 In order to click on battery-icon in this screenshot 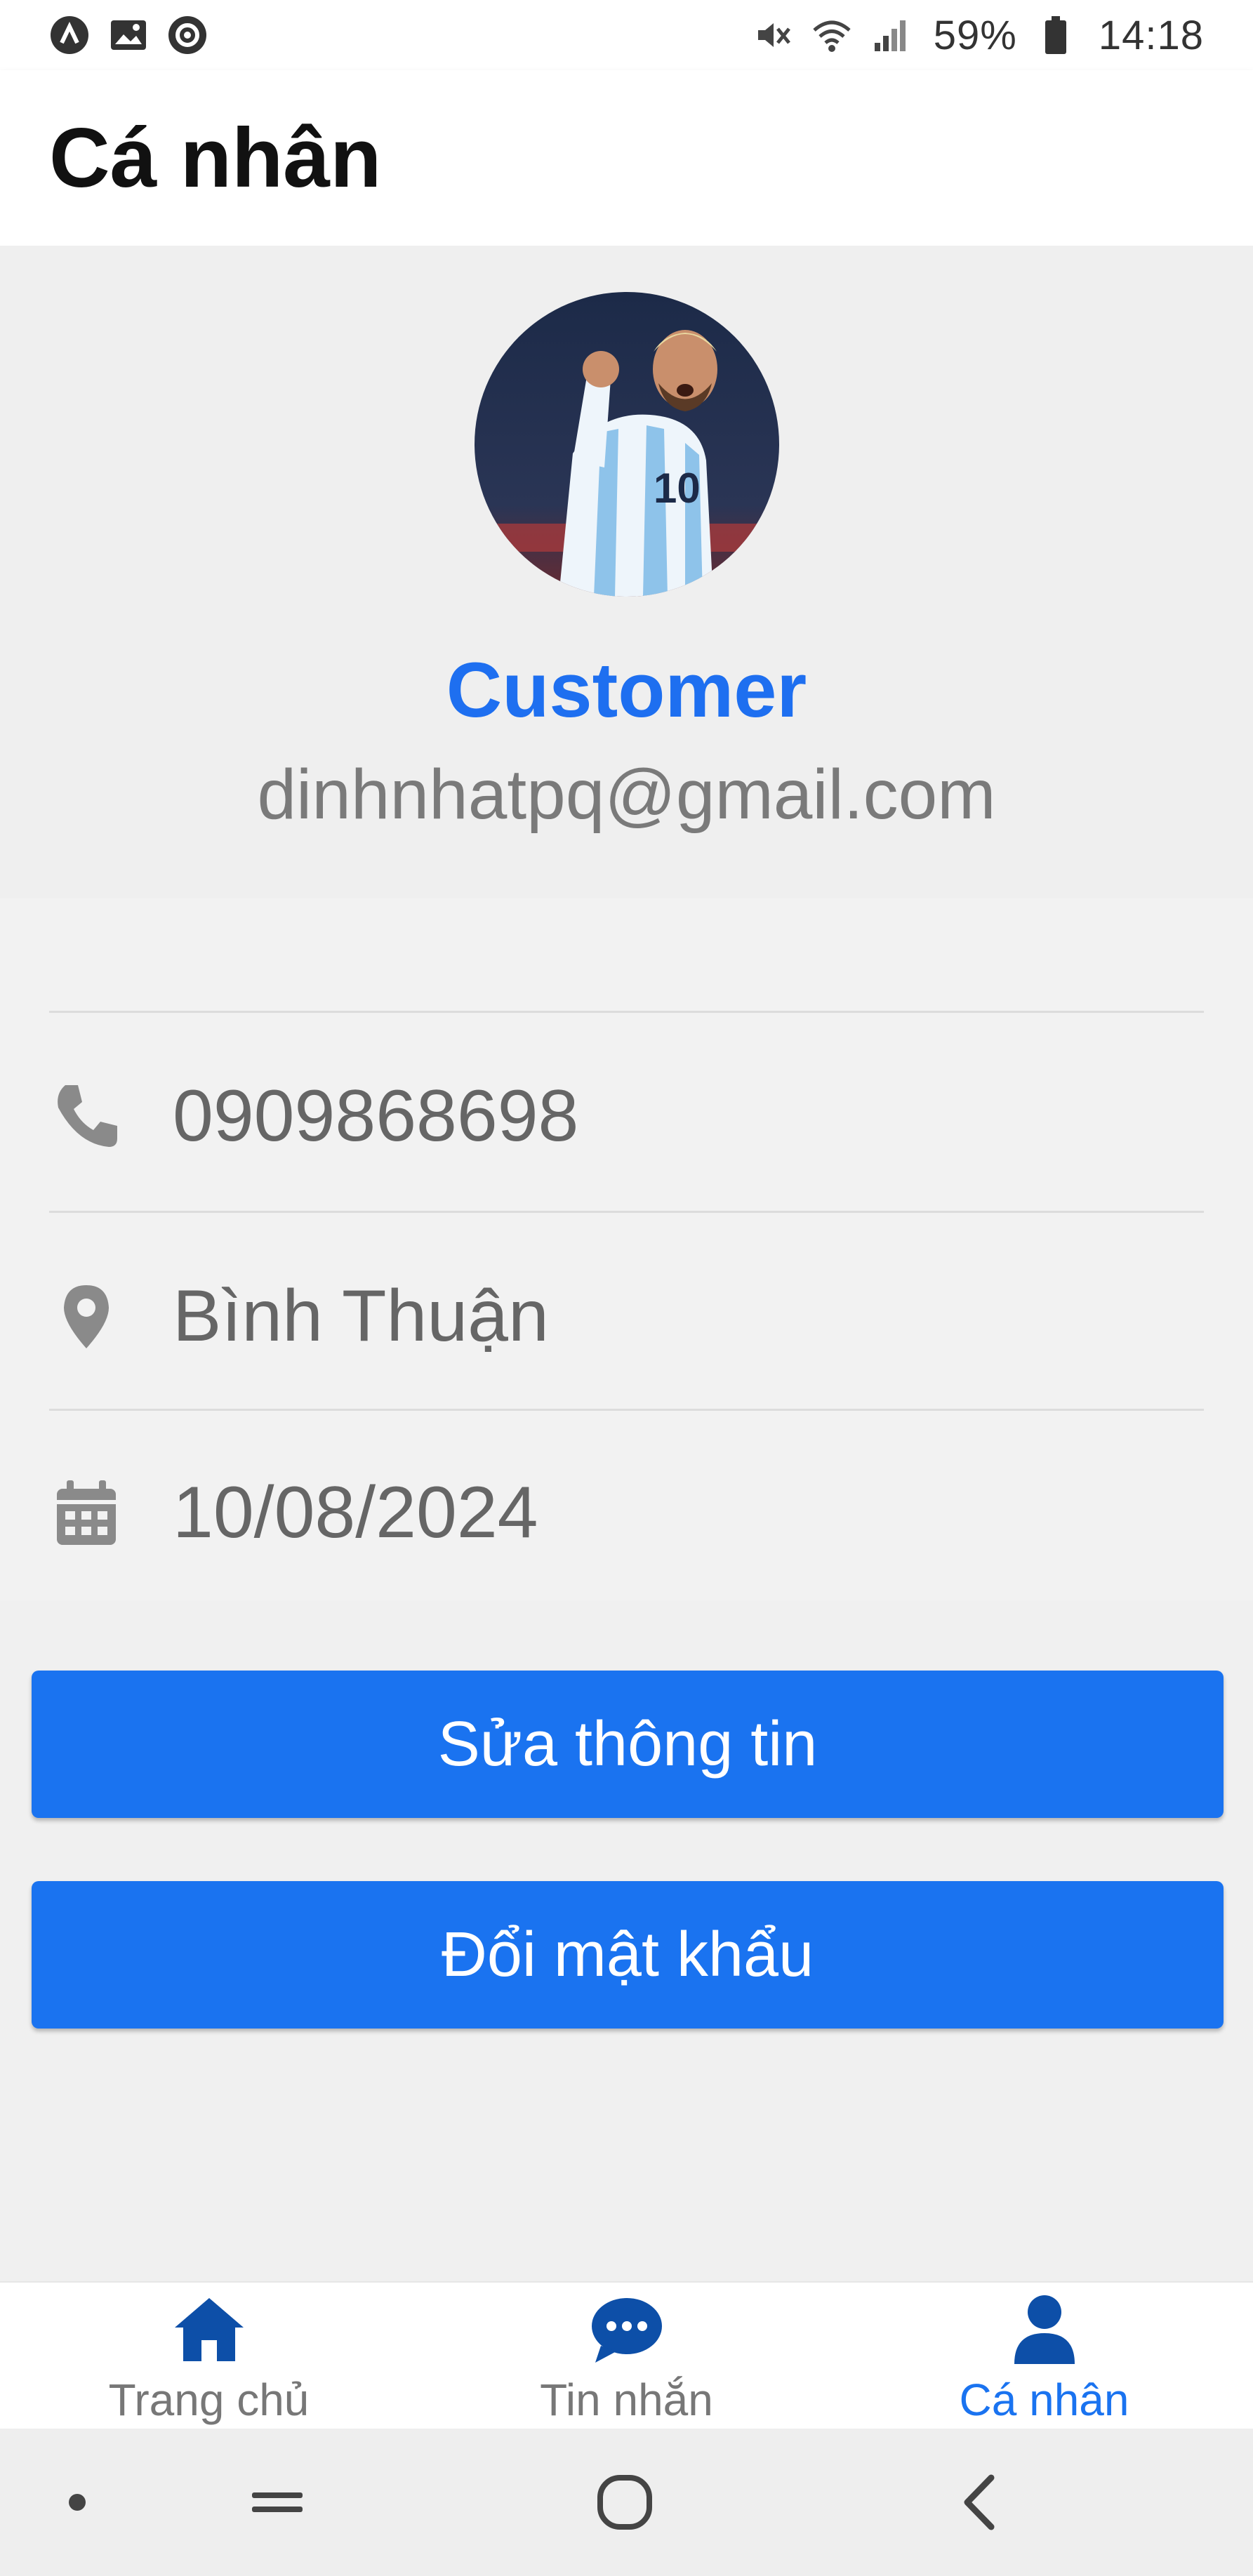, I will do `click(1055, 35)`.